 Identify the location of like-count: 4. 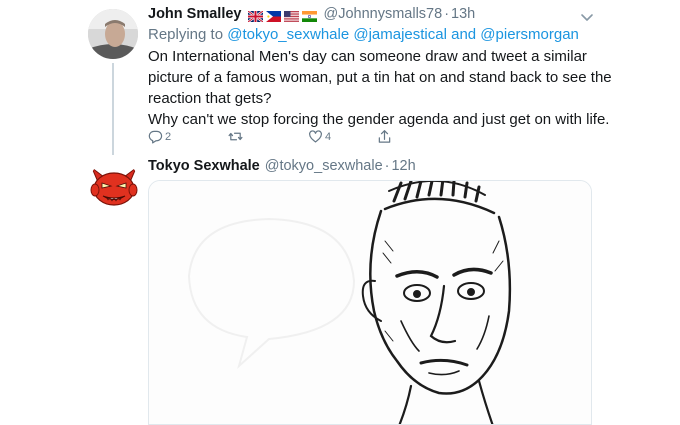
(328, 136).